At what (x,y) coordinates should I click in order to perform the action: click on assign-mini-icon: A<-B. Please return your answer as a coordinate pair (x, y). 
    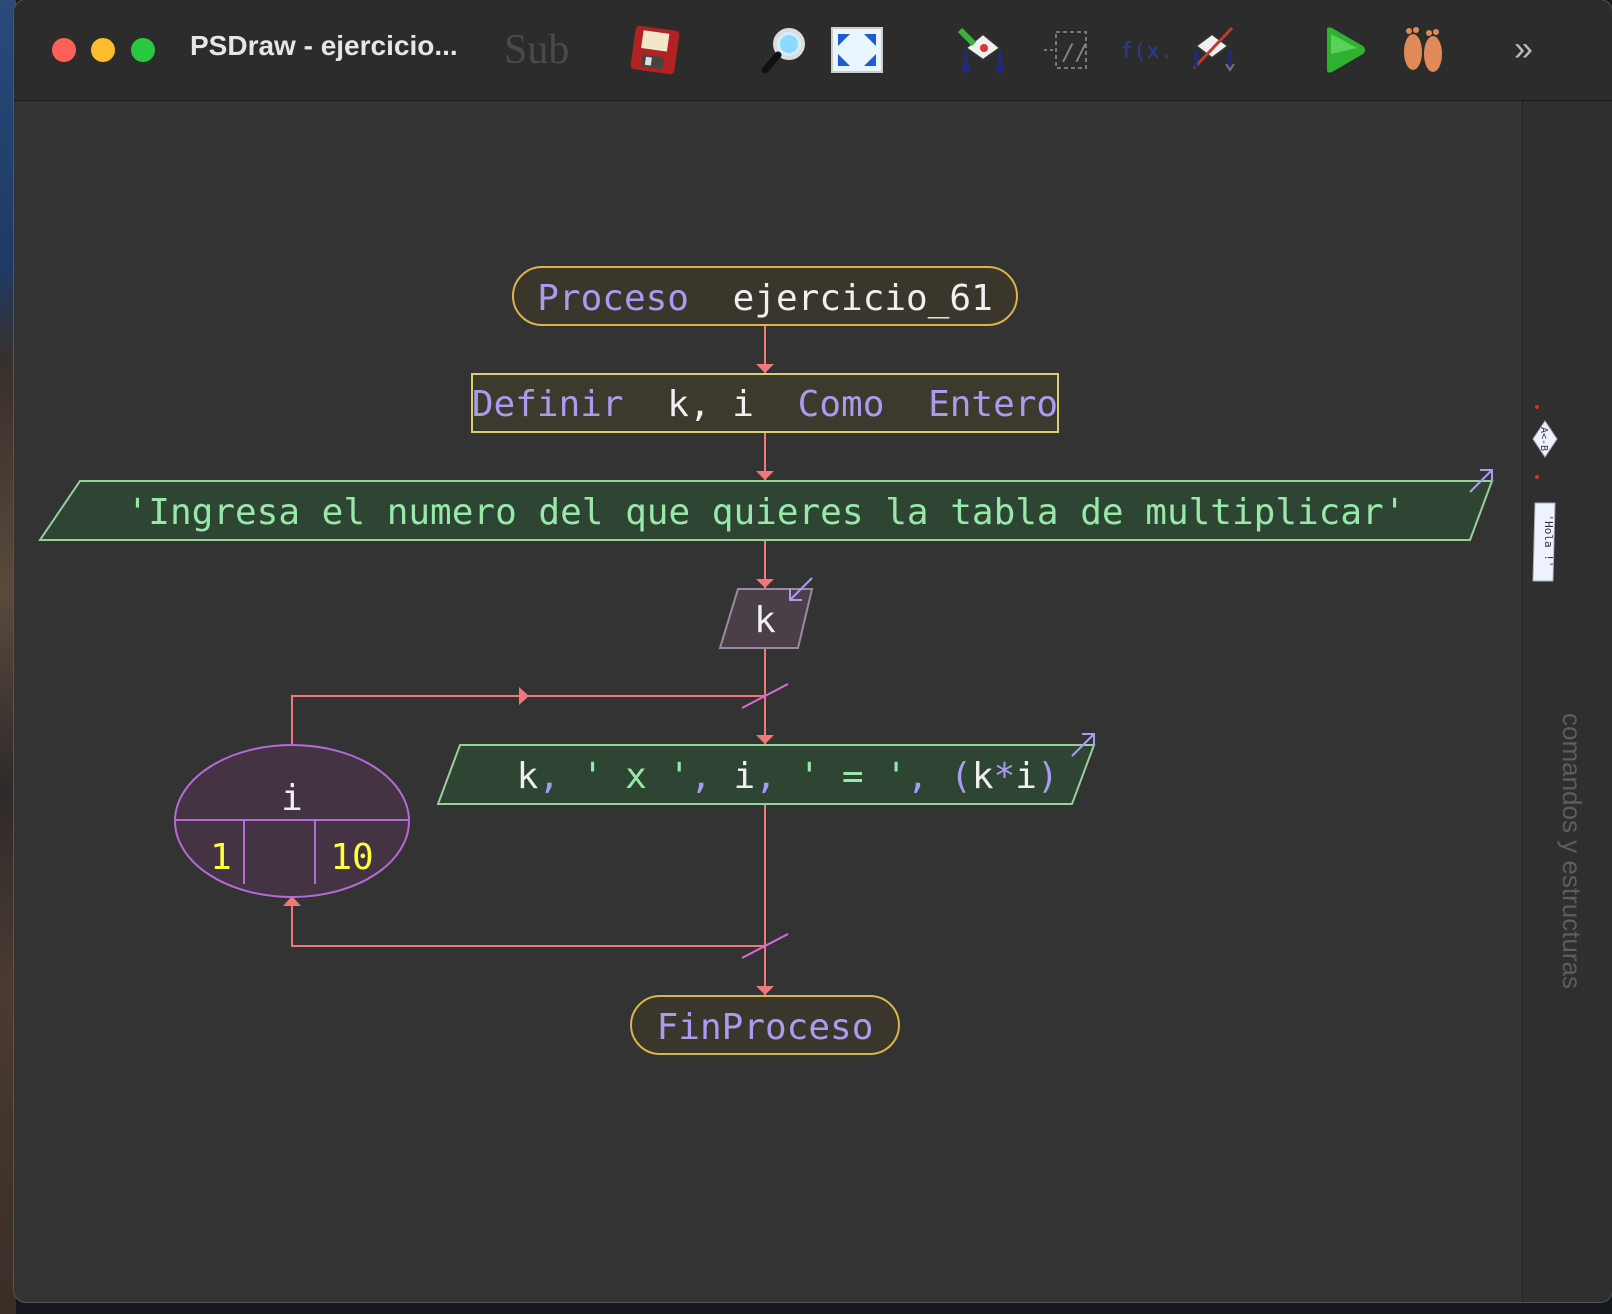
    Looking at the image, I should click on (1545, 442).